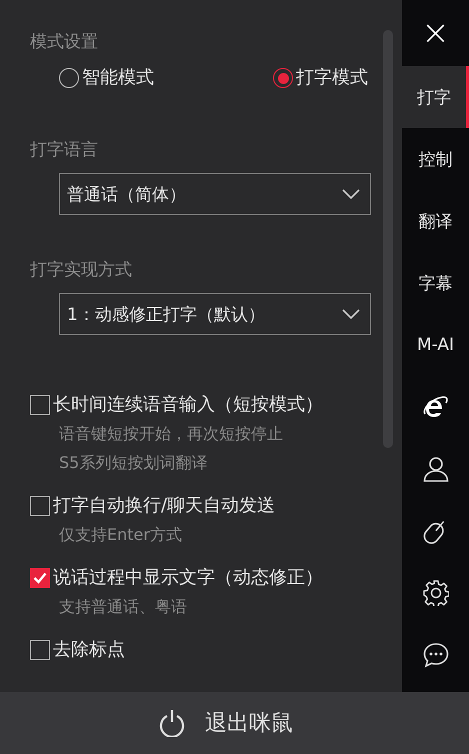 The width and height of the screenshot is (469, 754). I want to click on exit-button: 退出咪鼠, so click(226, 723).